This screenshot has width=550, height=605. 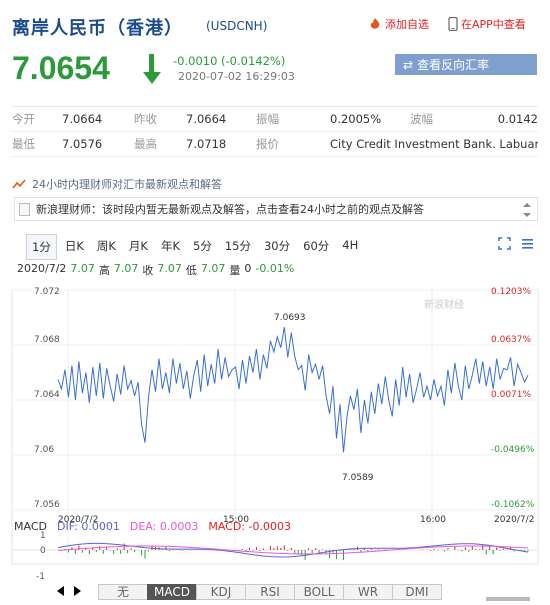 I want to click on stat-label: 最低, so click(x=23, y=144).